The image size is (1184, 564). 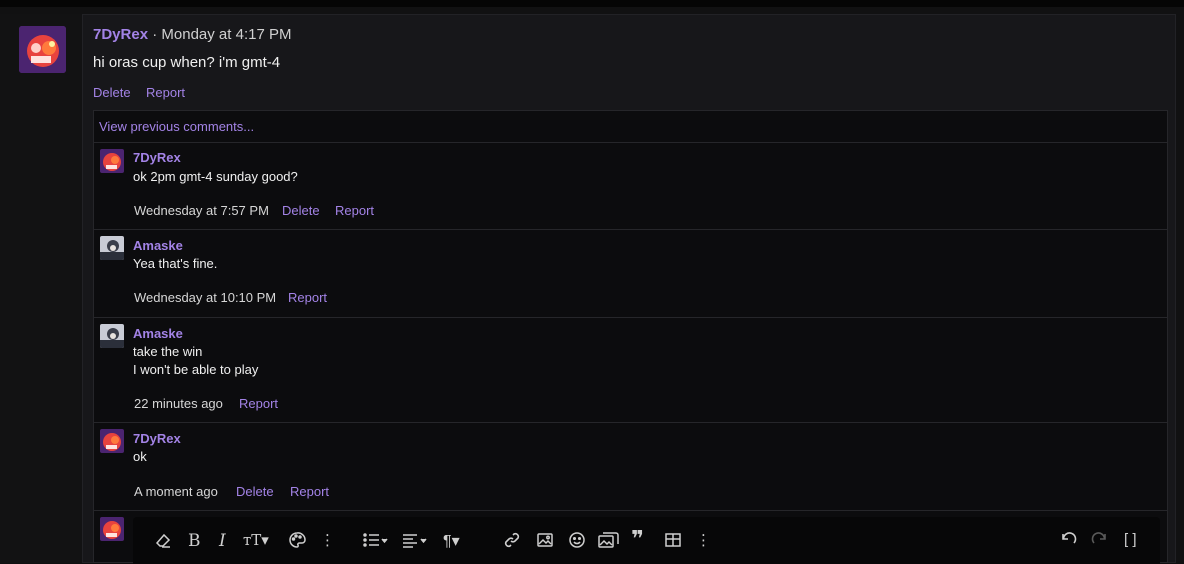 What do you see at coordinates (646, 540) in the screenshot?
I see `reply-editor-toolbar: B I тT▾ ⋮ ¶▾ ❞ ⋮ []` at bounding box center [646, 540].